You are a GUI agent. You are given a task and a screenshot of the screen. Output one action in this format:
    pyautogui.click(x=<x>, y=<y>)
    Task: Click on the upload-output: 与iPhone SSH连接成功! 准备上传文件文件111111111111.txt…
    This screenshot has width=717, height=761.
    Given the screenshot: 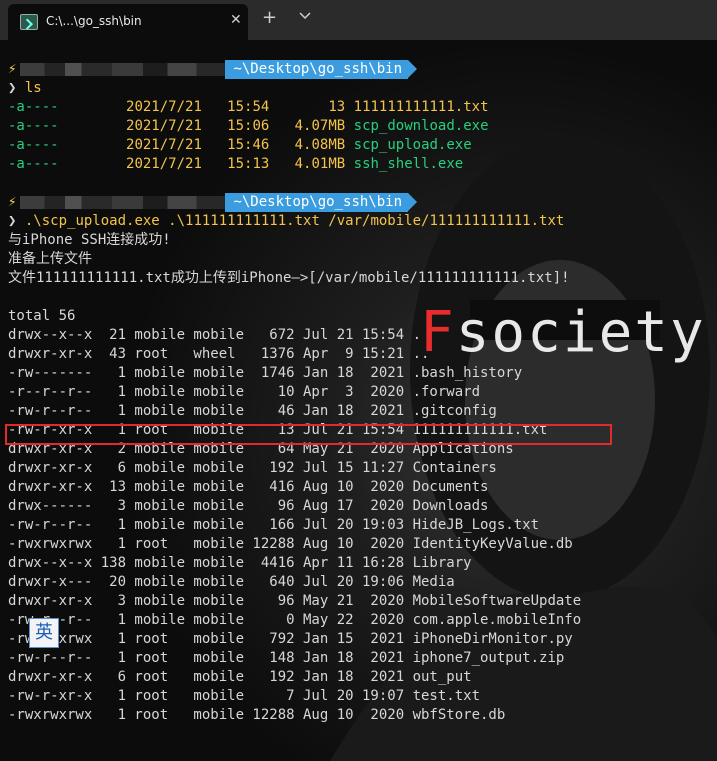 What is the action you would take?
    pyautogui.click(x=360, y=259)
    